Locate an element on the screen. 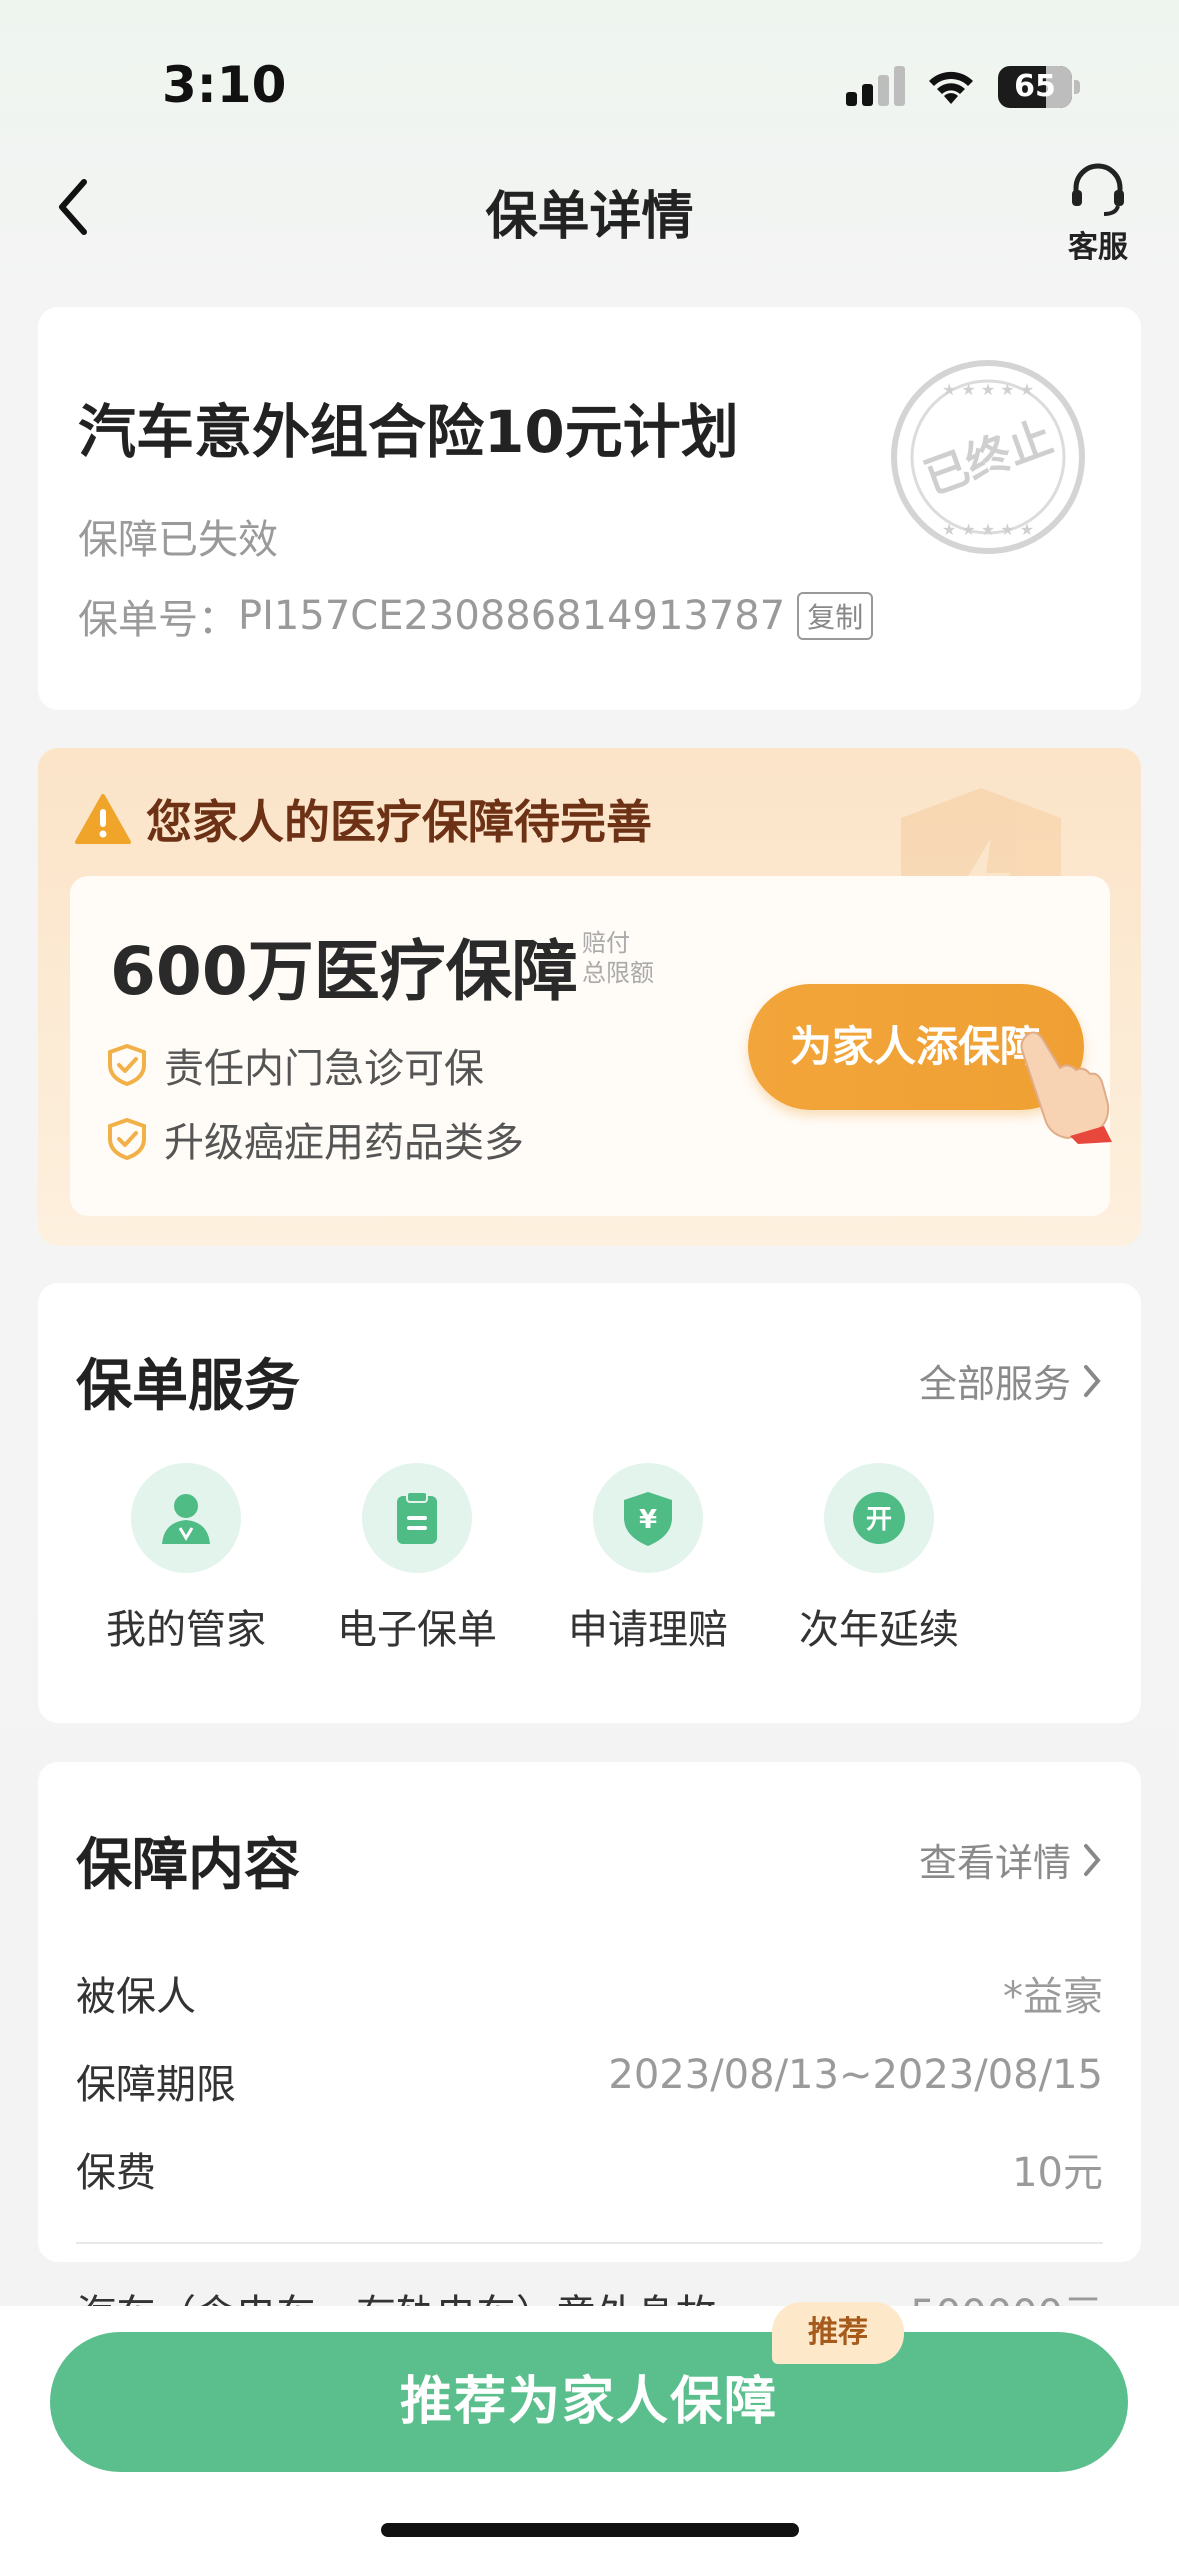 This screenshot has width=1179, height=2556. promo-feature-2: 升级癌症用药品类多 is located at coordinates (315, 1139).